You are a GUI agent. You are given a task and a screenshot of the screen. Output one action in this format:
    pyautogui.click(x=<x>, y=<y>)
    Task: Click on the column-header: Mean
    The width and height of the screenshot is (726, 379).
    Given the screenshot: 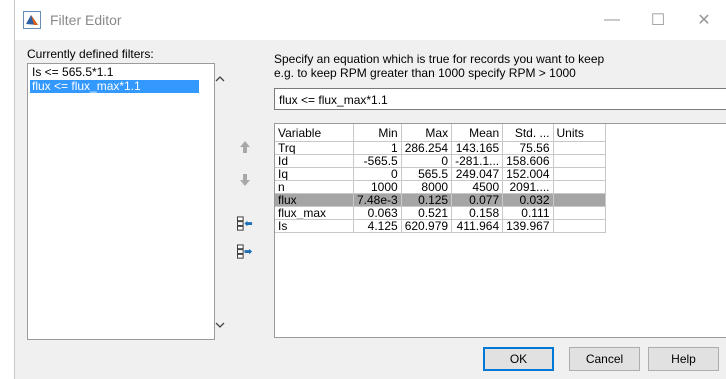 What is the action you would take?
    pyautogui.click(x=477, y=133)
    